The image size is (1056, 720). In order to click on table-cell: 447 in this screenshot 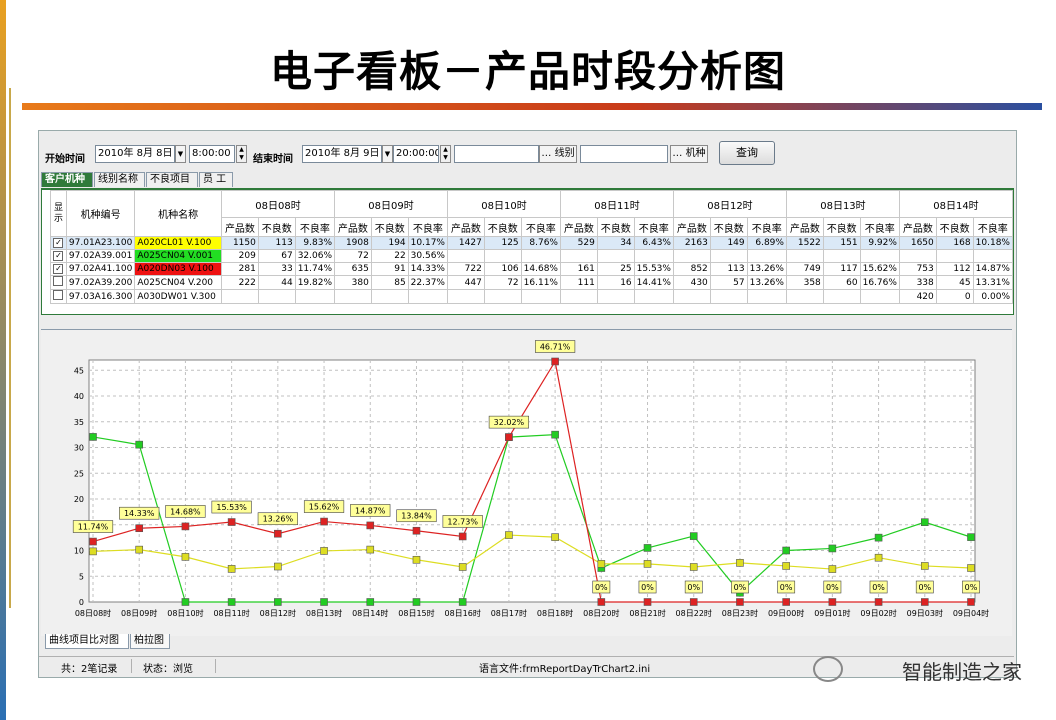, I will do `click(466, 282)`.